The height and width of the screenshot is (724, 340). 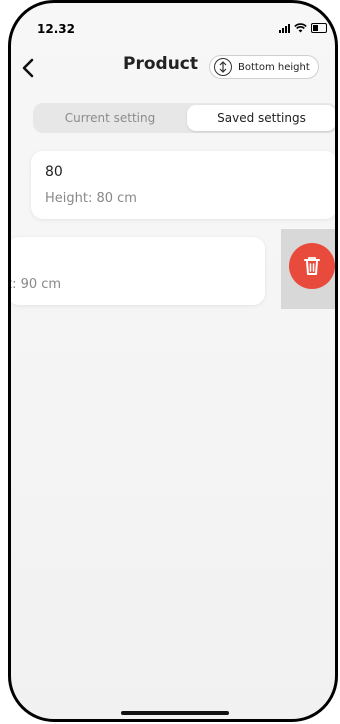 What do you see at coordinates (284, 28) in the screenshot?
I see `signal-icon` at bounding box center [284, 28].